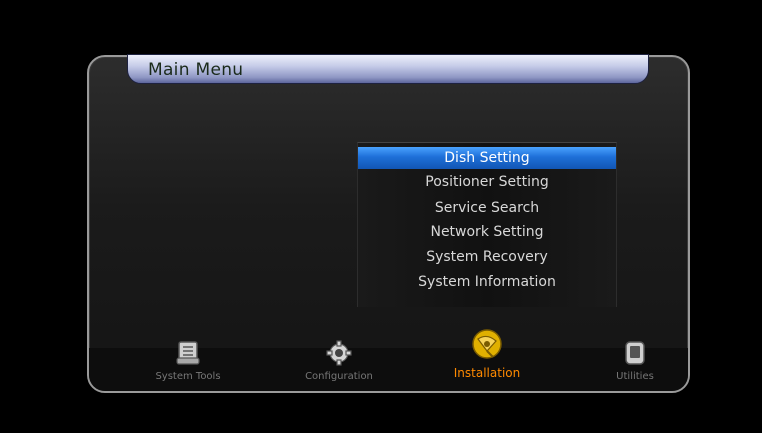 This screenshot has height=433, width=762. Describe the element at coordinates (635, 354) in the screenshot. I see `device-icon` at that location.